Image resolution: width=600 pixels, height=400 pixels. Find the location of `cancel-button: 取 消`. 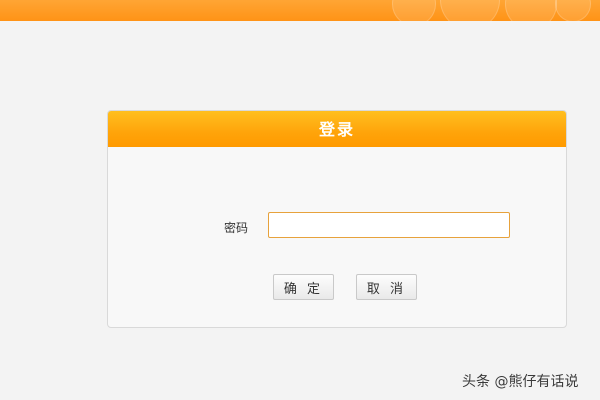

cancel-button: 取 消 is located at coordinates (386, 287).